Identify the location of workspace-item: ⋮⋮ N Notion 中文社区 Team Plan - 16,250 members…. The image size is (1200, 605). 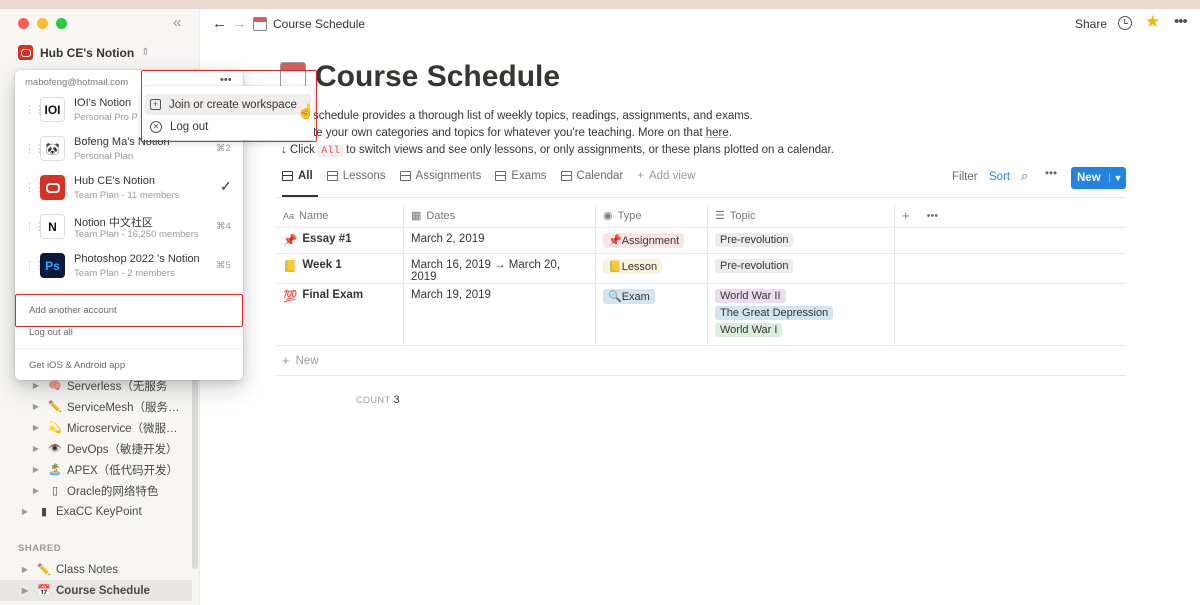
(129, 228).